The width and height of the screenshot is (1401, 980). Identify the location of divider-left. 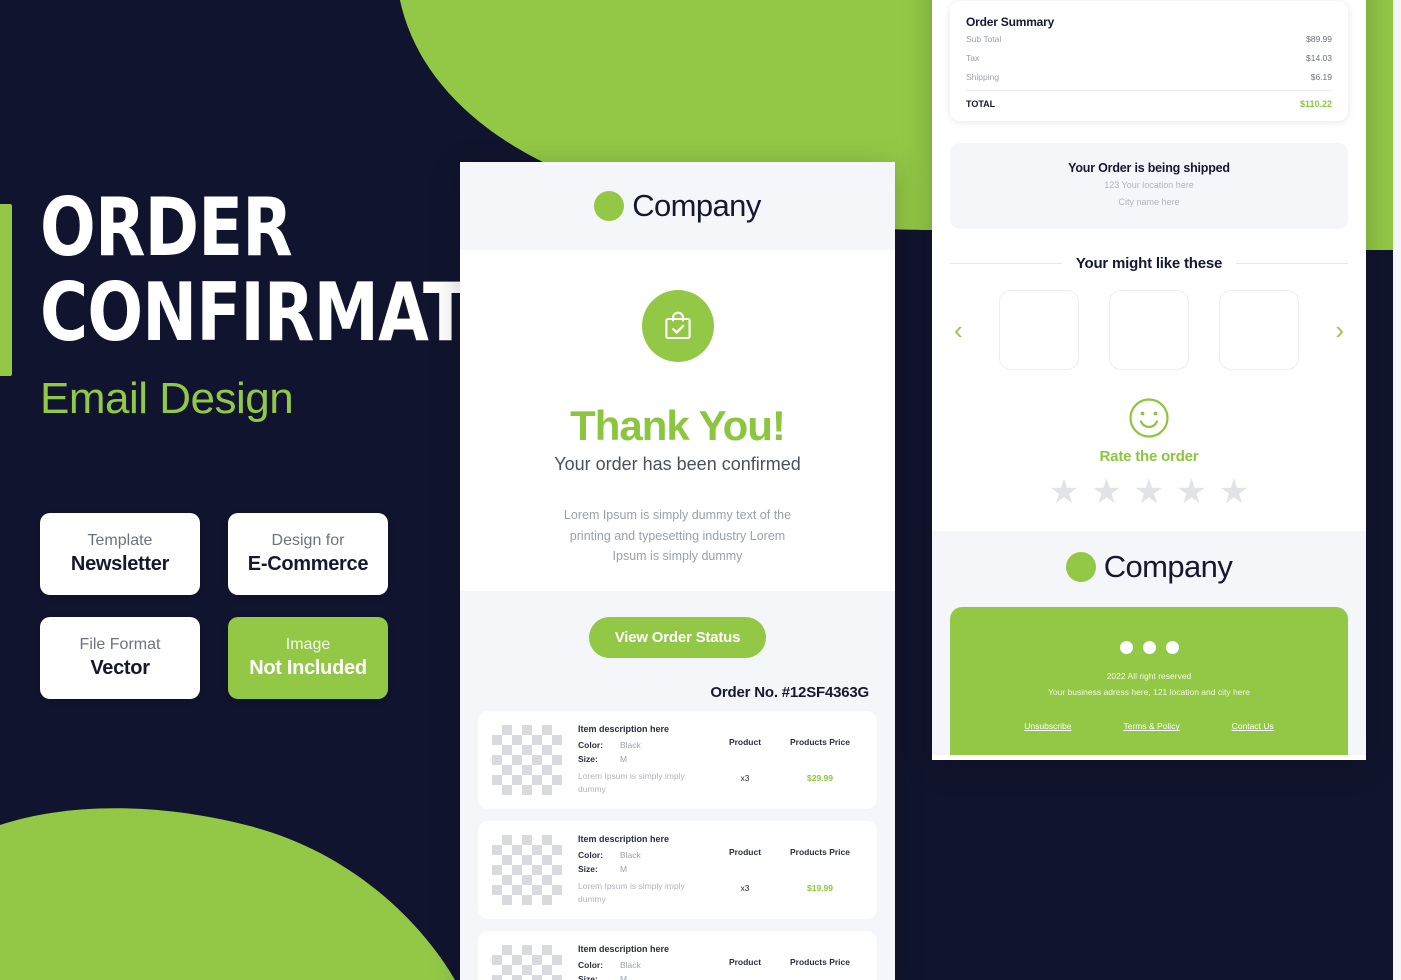
(1006, 264).